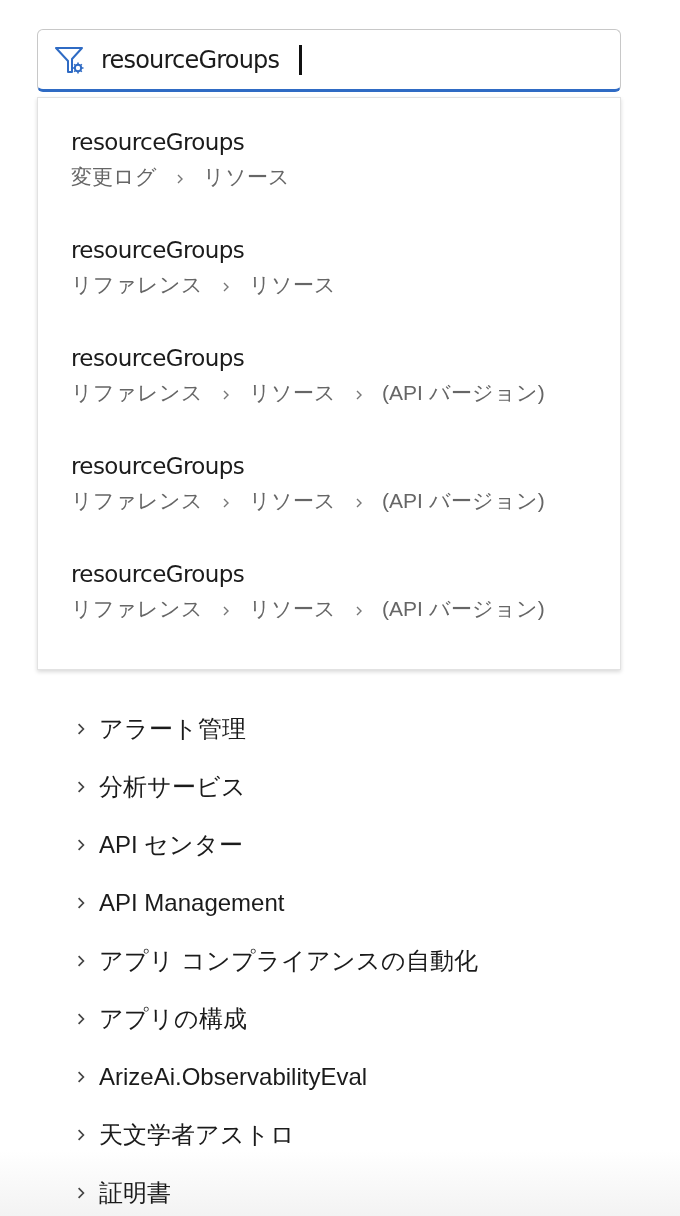  Describe the element at coordinates (159, 845) in the screenshot. I see `tree-item: API センター` at that location.